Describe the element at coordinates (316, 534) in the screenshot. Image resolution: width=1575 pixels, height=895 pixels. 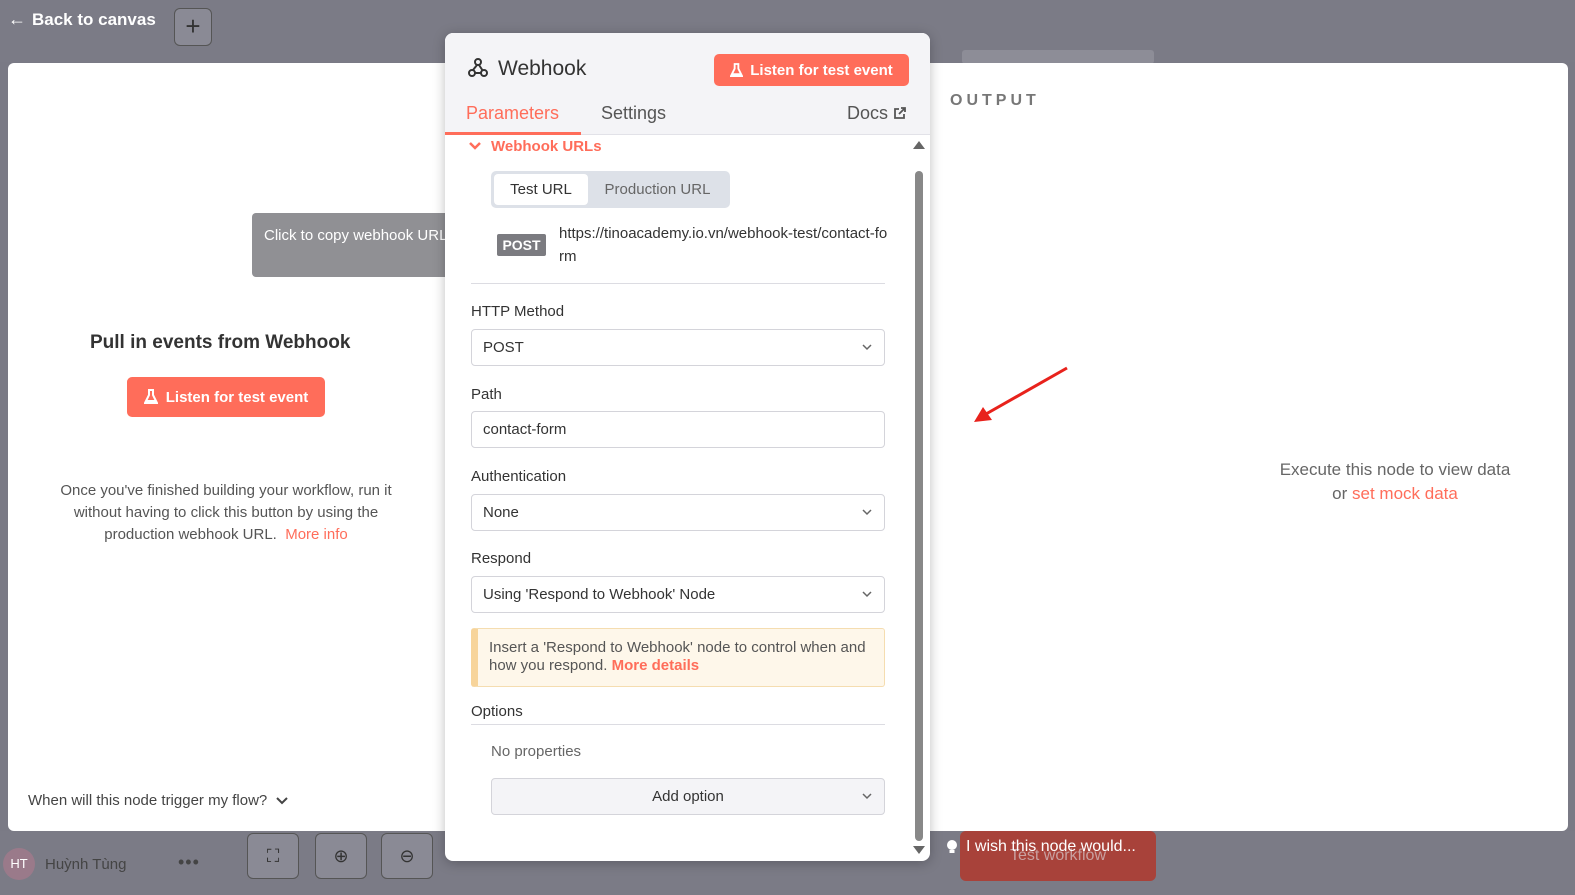
I see `more-info-link: More info` at that location.